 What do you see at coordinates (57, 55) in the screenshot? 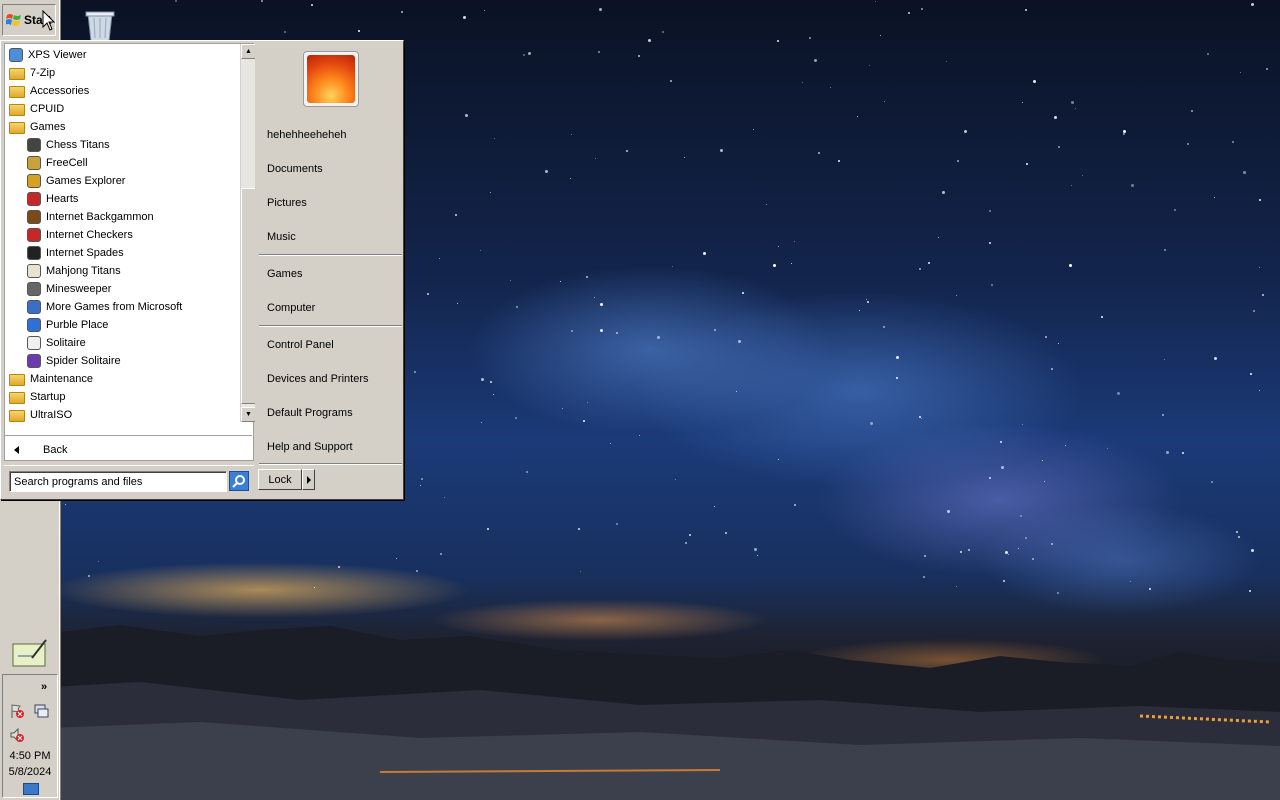
I see `program-label: XPS Viewer` at bounding box center [57, 55].